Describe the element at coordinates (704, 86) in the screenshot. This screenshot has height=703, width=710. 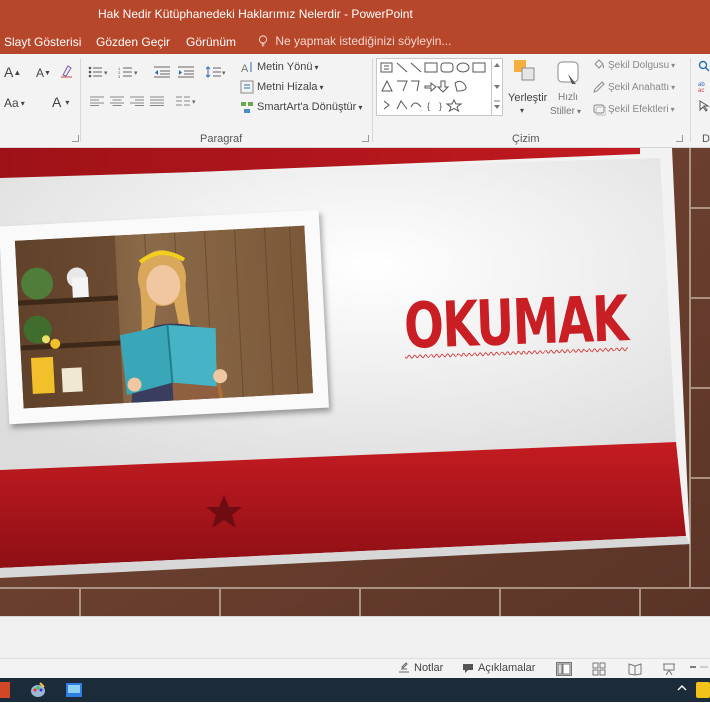
I see `replace-icon: ab ac` at that location.